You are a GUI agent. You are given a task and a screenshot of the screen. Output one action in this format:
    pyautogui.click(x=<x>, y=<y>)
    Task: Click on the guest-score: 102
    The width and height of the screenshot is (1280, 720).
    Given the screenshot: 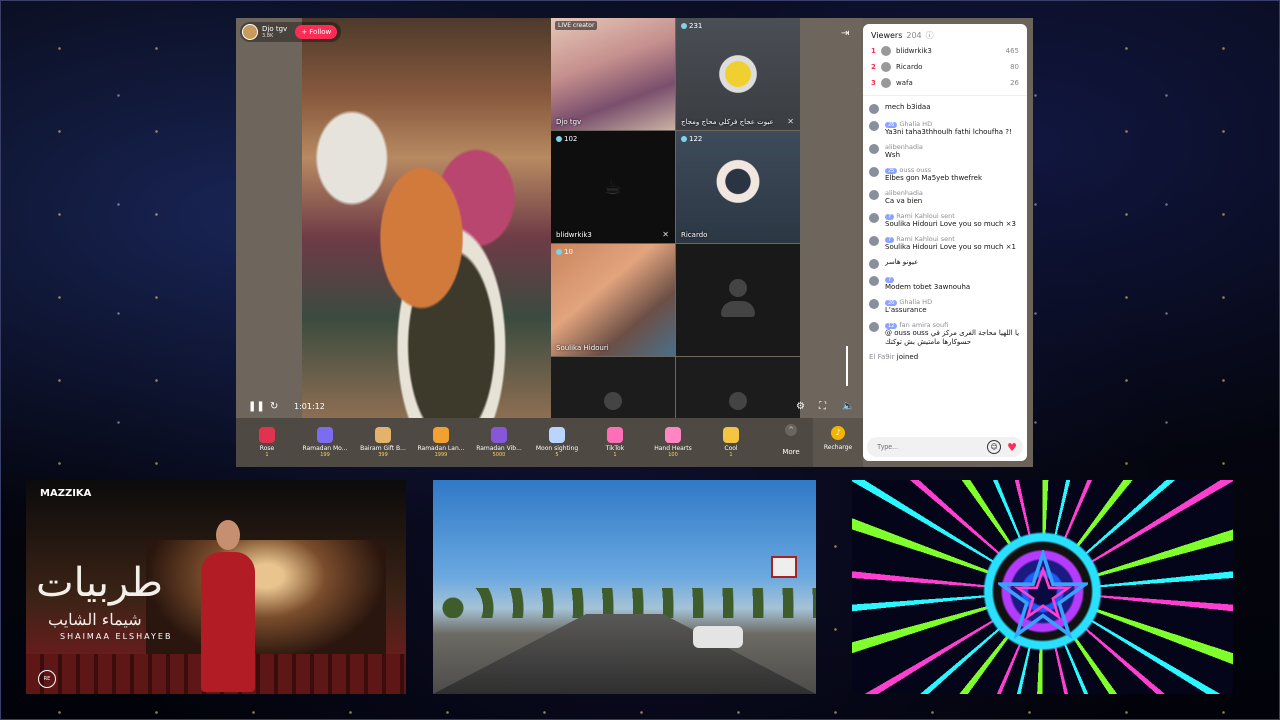 What is the action you would take?
    pyautogui.click(x=566, y=139)
    